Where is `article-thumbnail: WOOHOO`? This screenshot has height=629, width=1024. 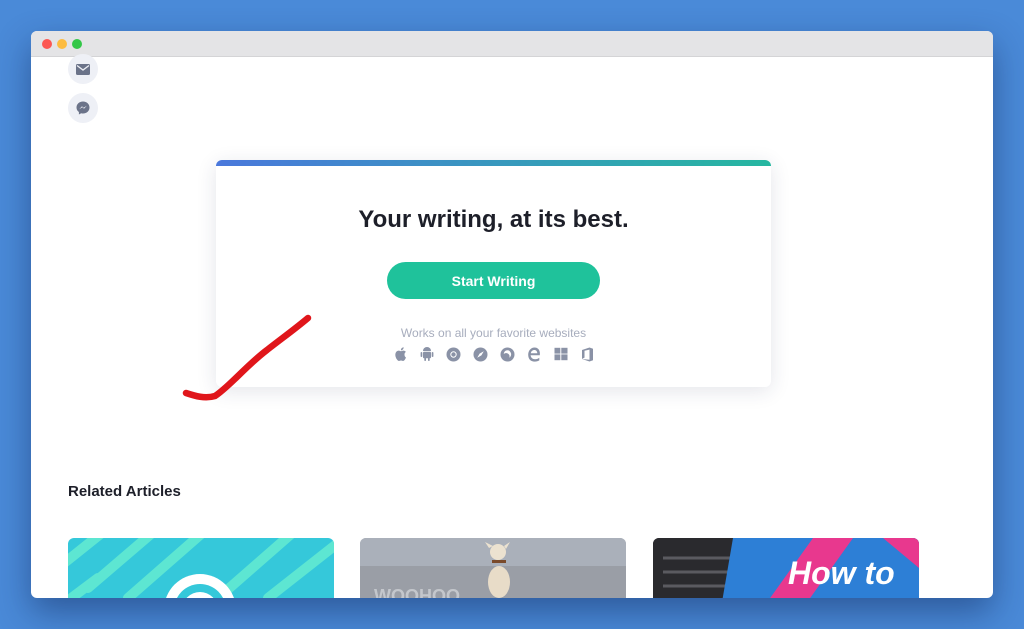 article-thumbnail: WOOHOO is located at coordinates (493, 568).